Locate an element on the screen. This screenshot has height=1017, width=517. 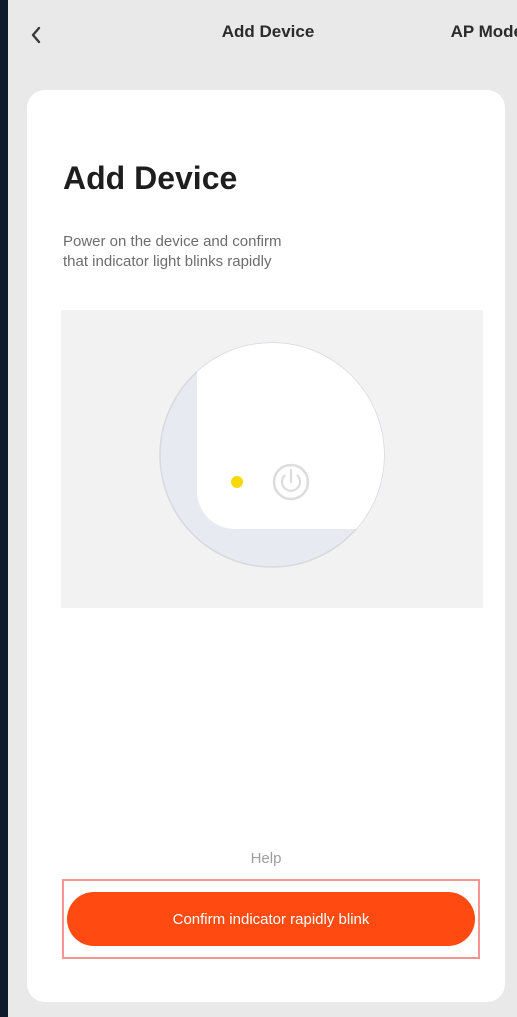
confirm-button-highlight: Confirm indicator rapidly blink is located at coordinates (271, 919).